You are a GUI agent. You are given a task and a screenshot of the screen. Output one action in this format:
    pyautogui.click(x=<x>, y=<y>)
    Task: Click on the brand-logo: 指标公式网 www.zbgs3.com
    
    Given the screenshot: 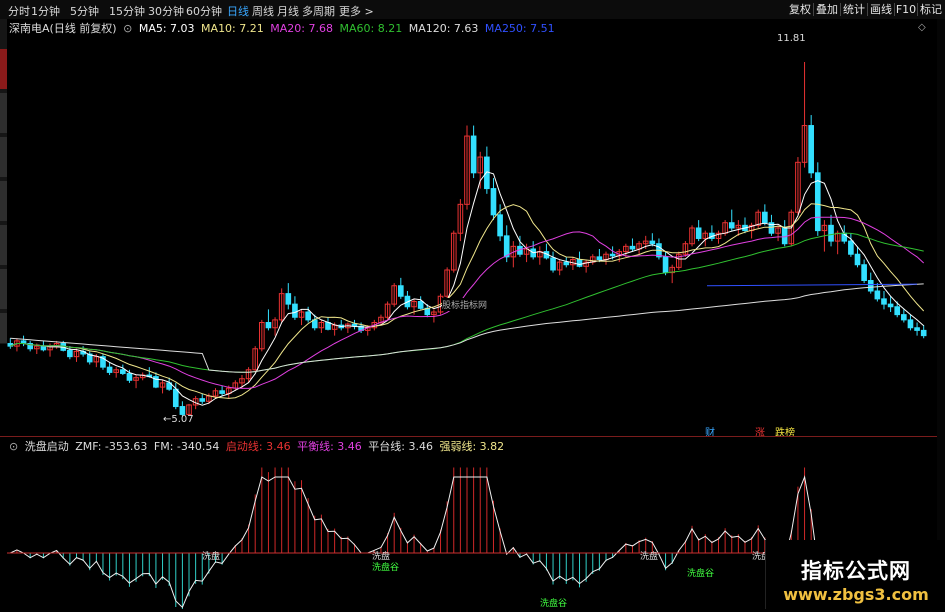 What is the action you would take?
    pyautogui.click(x=855, y=574)
    